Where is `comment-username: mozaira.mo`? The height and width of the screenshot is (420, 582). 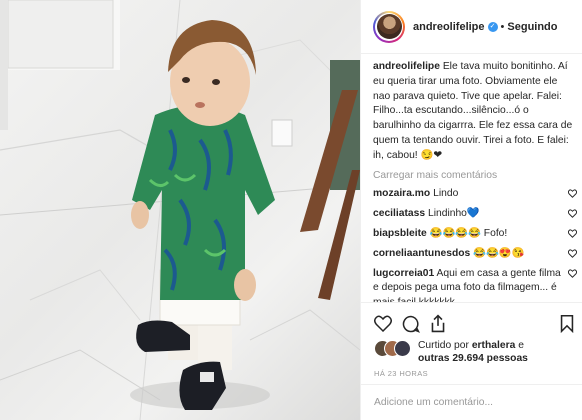
comment-username: mozaira.mo is located at coordinates (401, 193).